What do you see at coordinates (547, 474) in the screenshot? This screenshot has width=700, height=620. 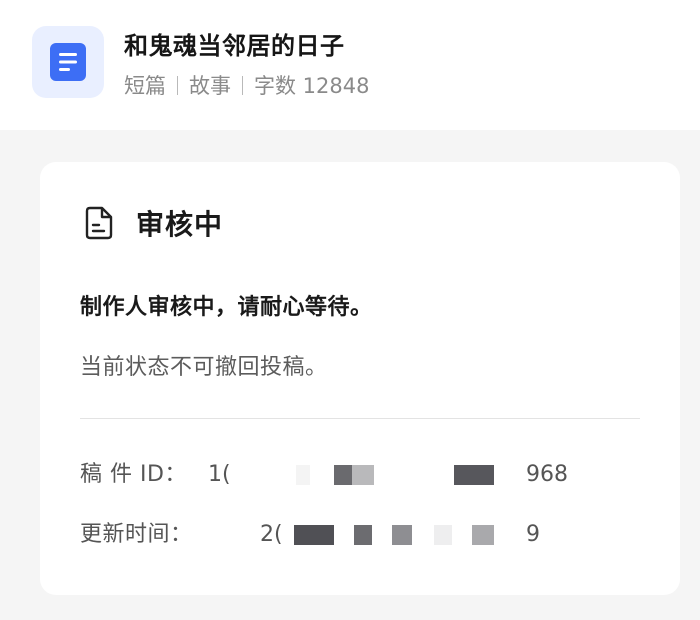 I see `manuscript-id-suffix: 968` at bounding box center [547, 474].